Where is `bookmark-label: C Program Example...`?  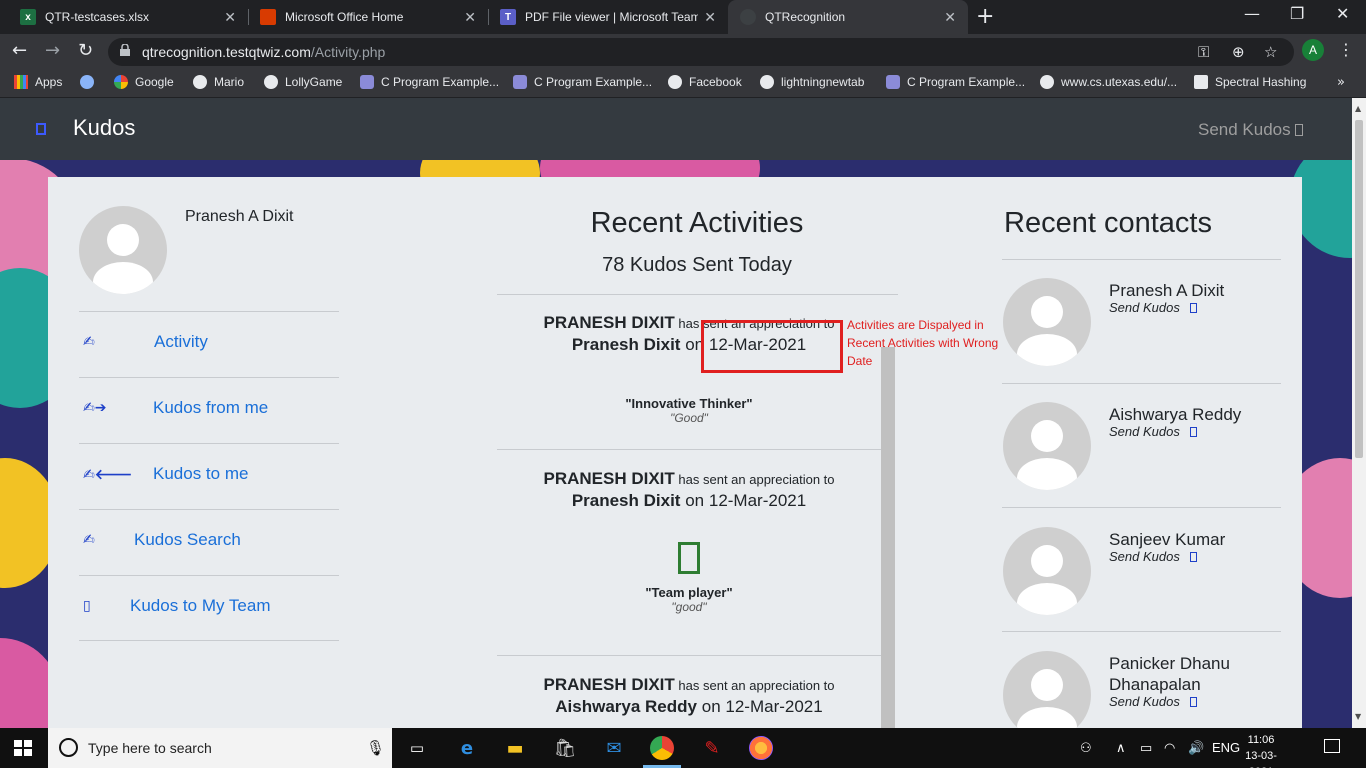 bookmark-label: C Program Example... is located at coordinates (966, 82).